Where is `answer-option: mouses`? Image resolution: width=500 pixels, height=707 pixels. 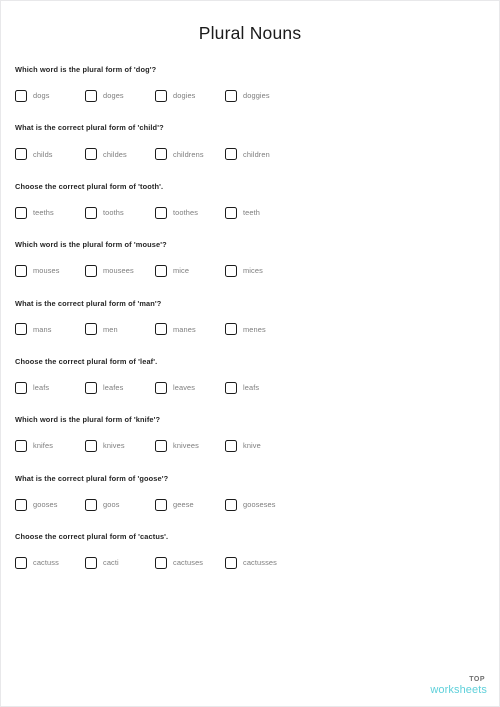
answer-option: mouses is located at coordinates (37, 271).